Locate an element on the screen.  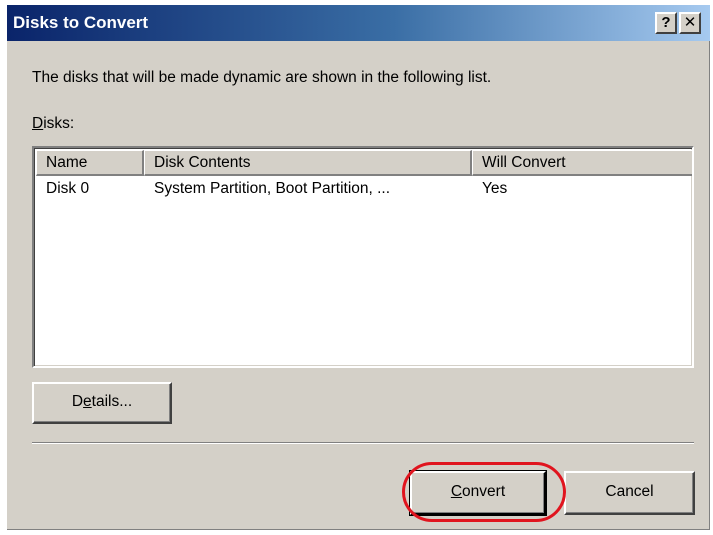
help-button: ? is located at coordinates (666, 23).